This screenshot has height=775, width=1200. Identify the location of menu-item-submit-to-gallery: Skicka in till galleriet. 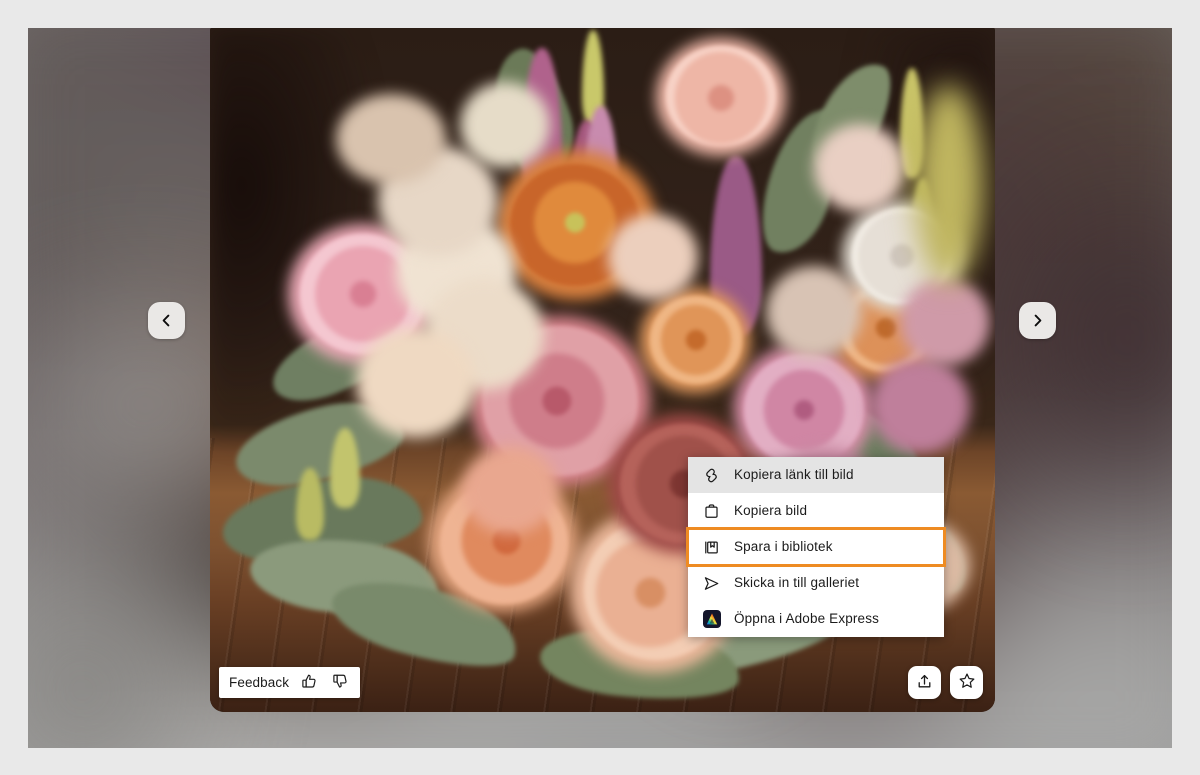
(816, 583).